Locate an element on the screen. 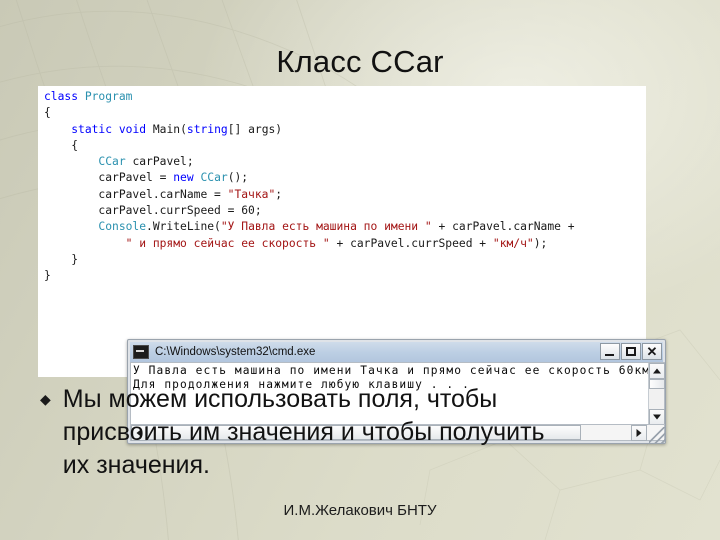 The height and width of the screenshot is (540, 720). code-token-close-brace: } is located at coordinates (47, 276).